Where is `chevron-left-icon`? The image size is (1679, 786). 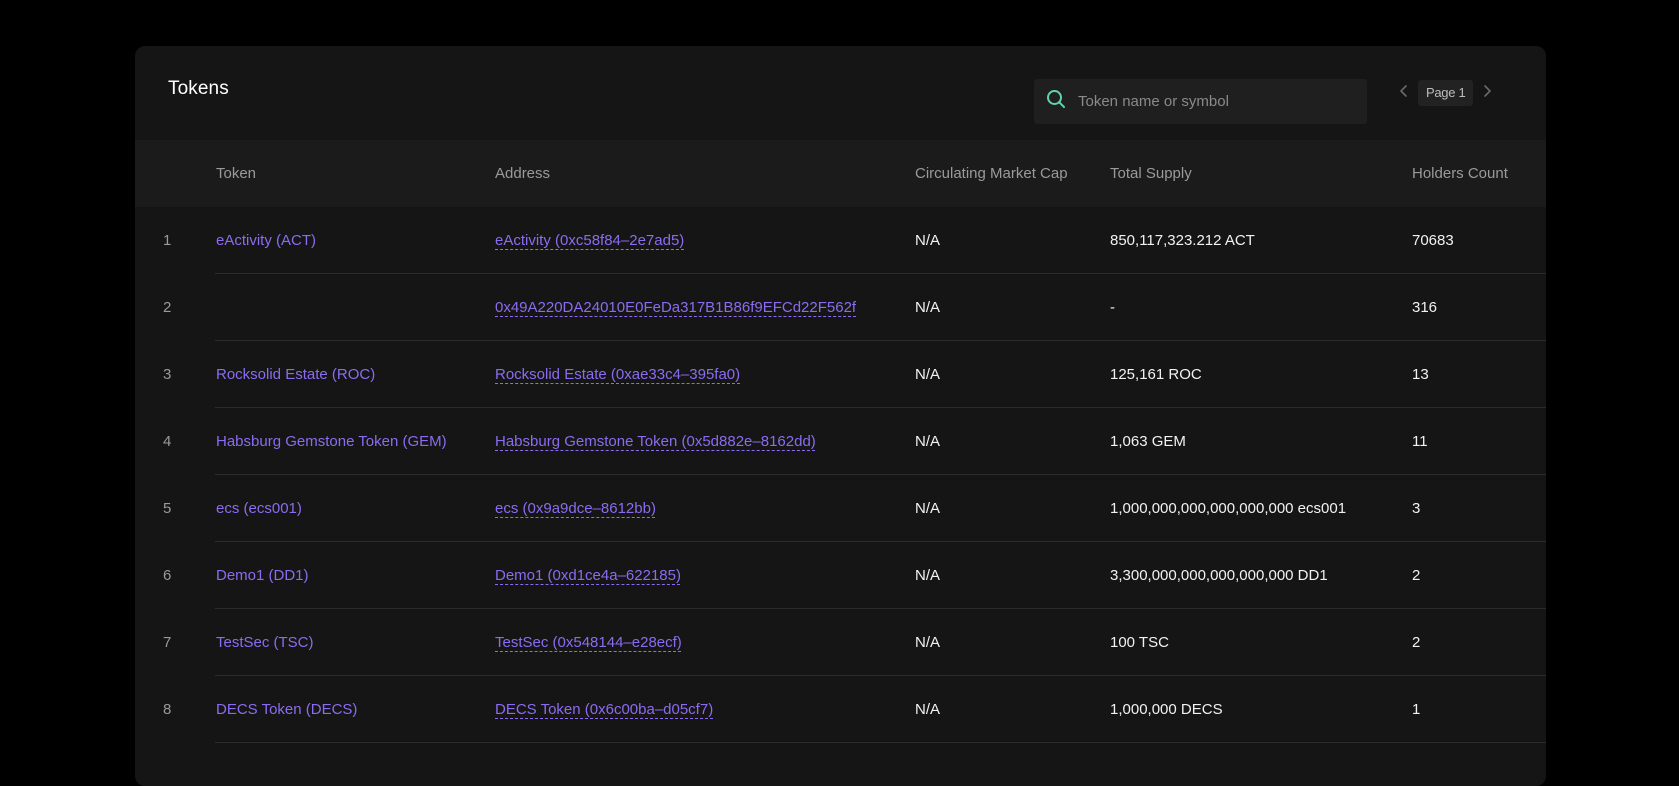 chevron-left-icon is located at coordinates (1404, 93).